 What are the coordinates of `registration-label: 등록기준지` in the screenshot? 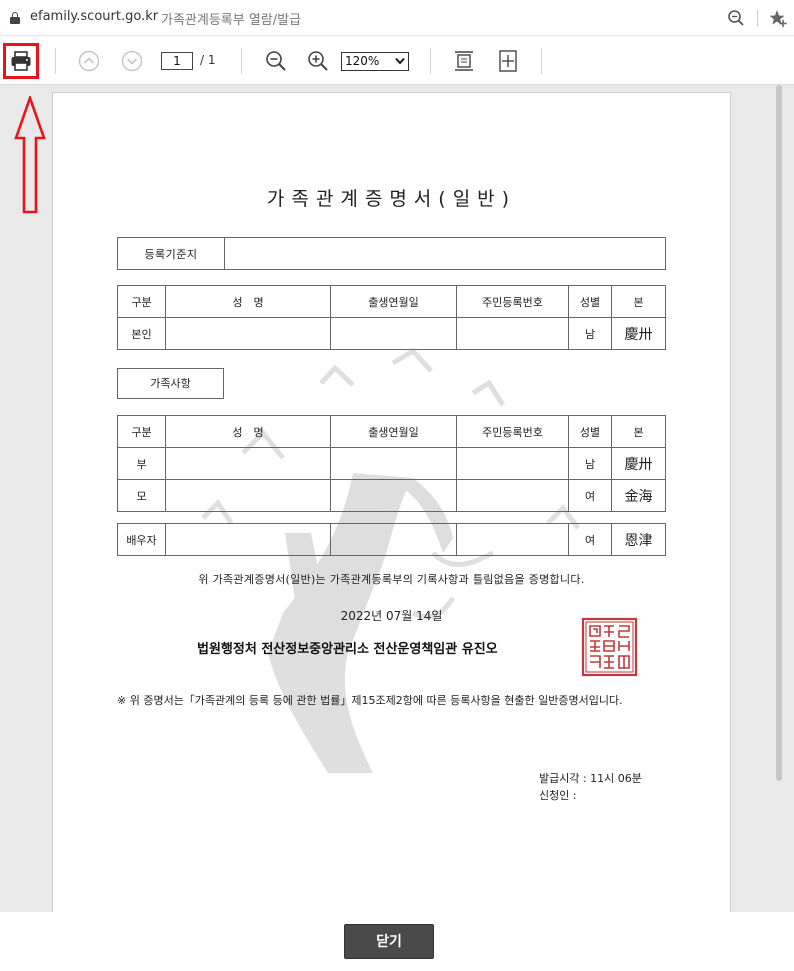 It's located at (171, 253).